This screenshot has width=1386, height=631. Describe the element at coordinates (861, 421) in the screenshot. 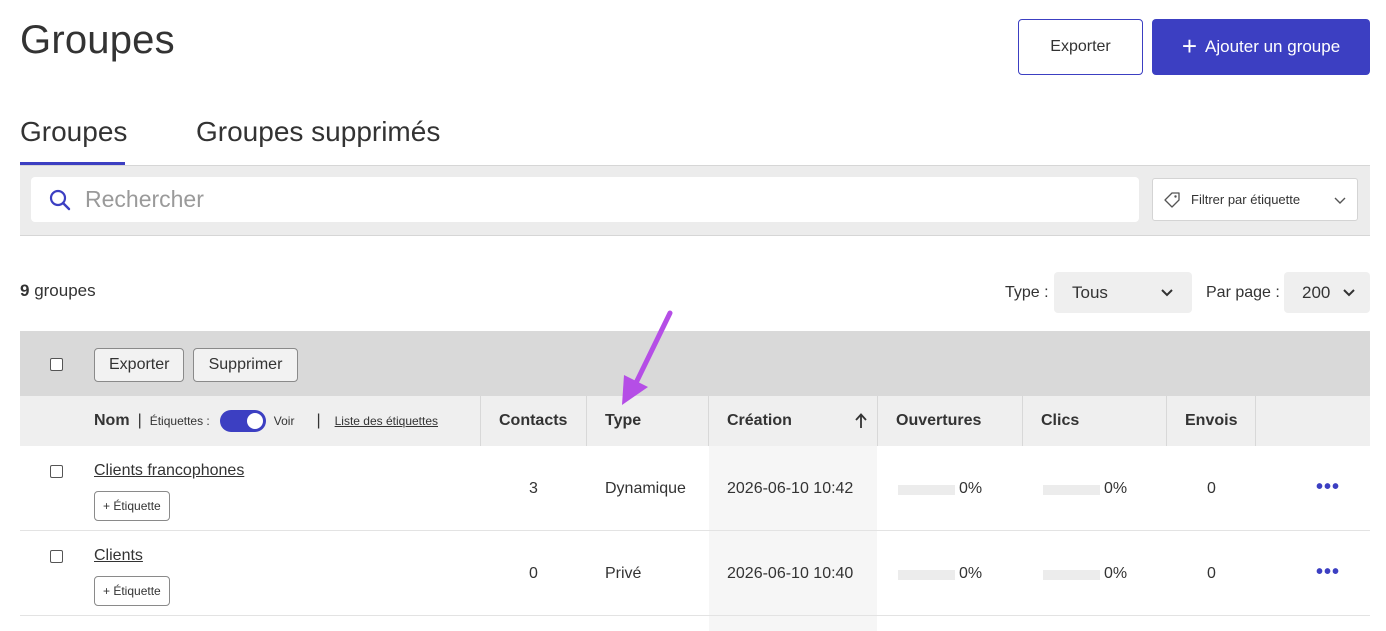

I see `sort-ascending-icon` at that location.